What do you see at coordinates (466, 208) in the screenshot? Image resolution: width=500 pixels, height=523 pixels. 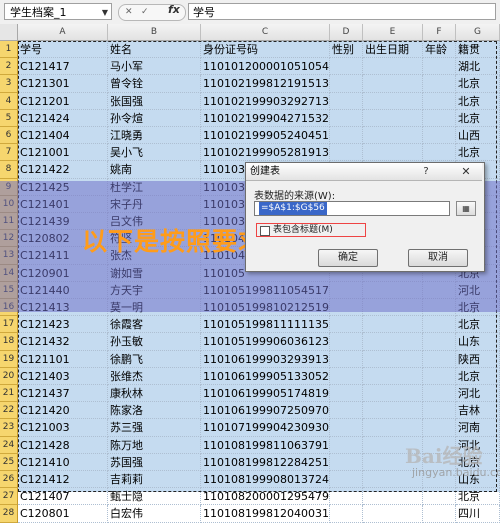 I see `collapse-dialog-button: ▦` at bounding box center [466, 208].